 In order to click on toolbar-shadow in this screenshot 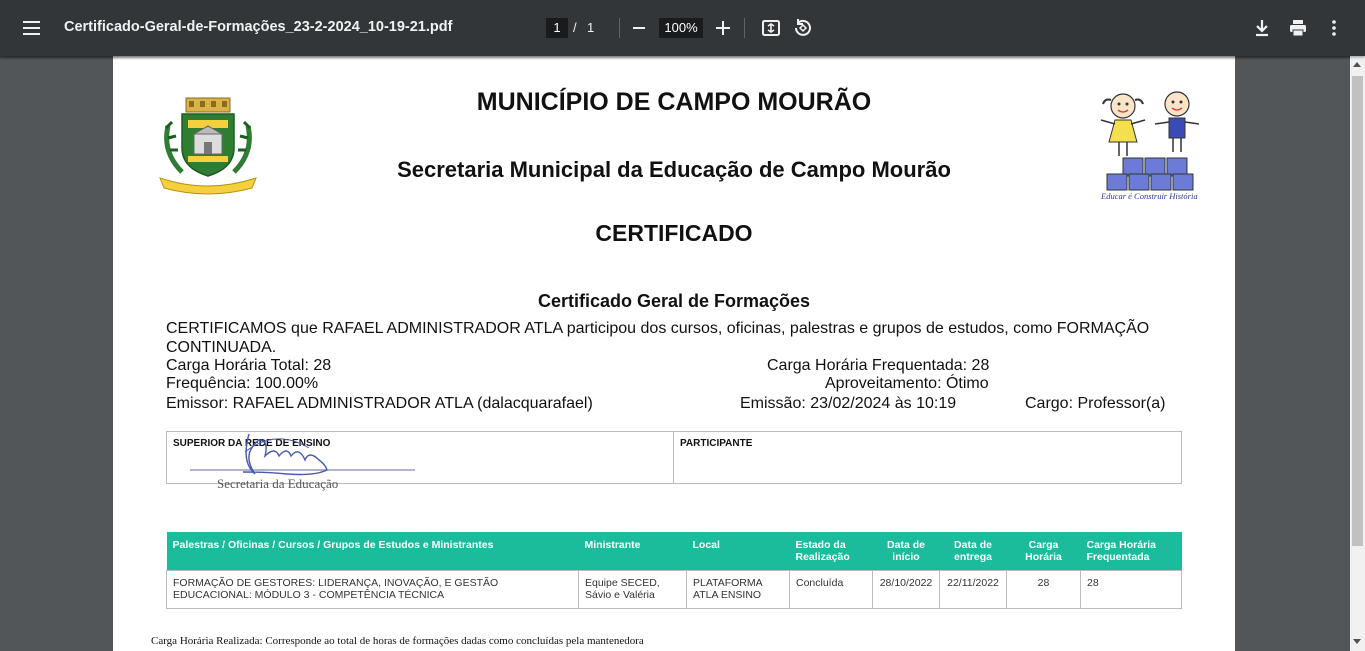, I will do `click(675, 58)`.